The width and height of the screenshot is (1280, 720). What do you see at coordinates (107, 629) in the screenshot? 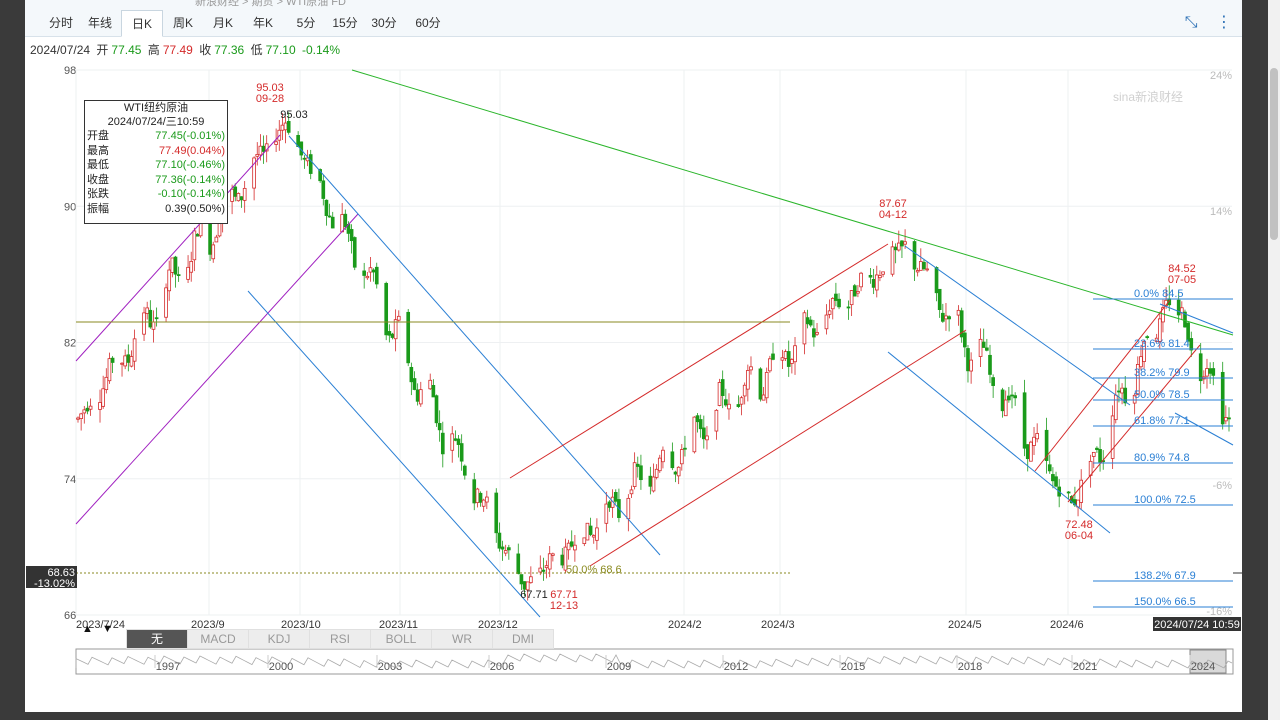
I see `scroll-down-button: ▼` at bounding box center [107, 629].